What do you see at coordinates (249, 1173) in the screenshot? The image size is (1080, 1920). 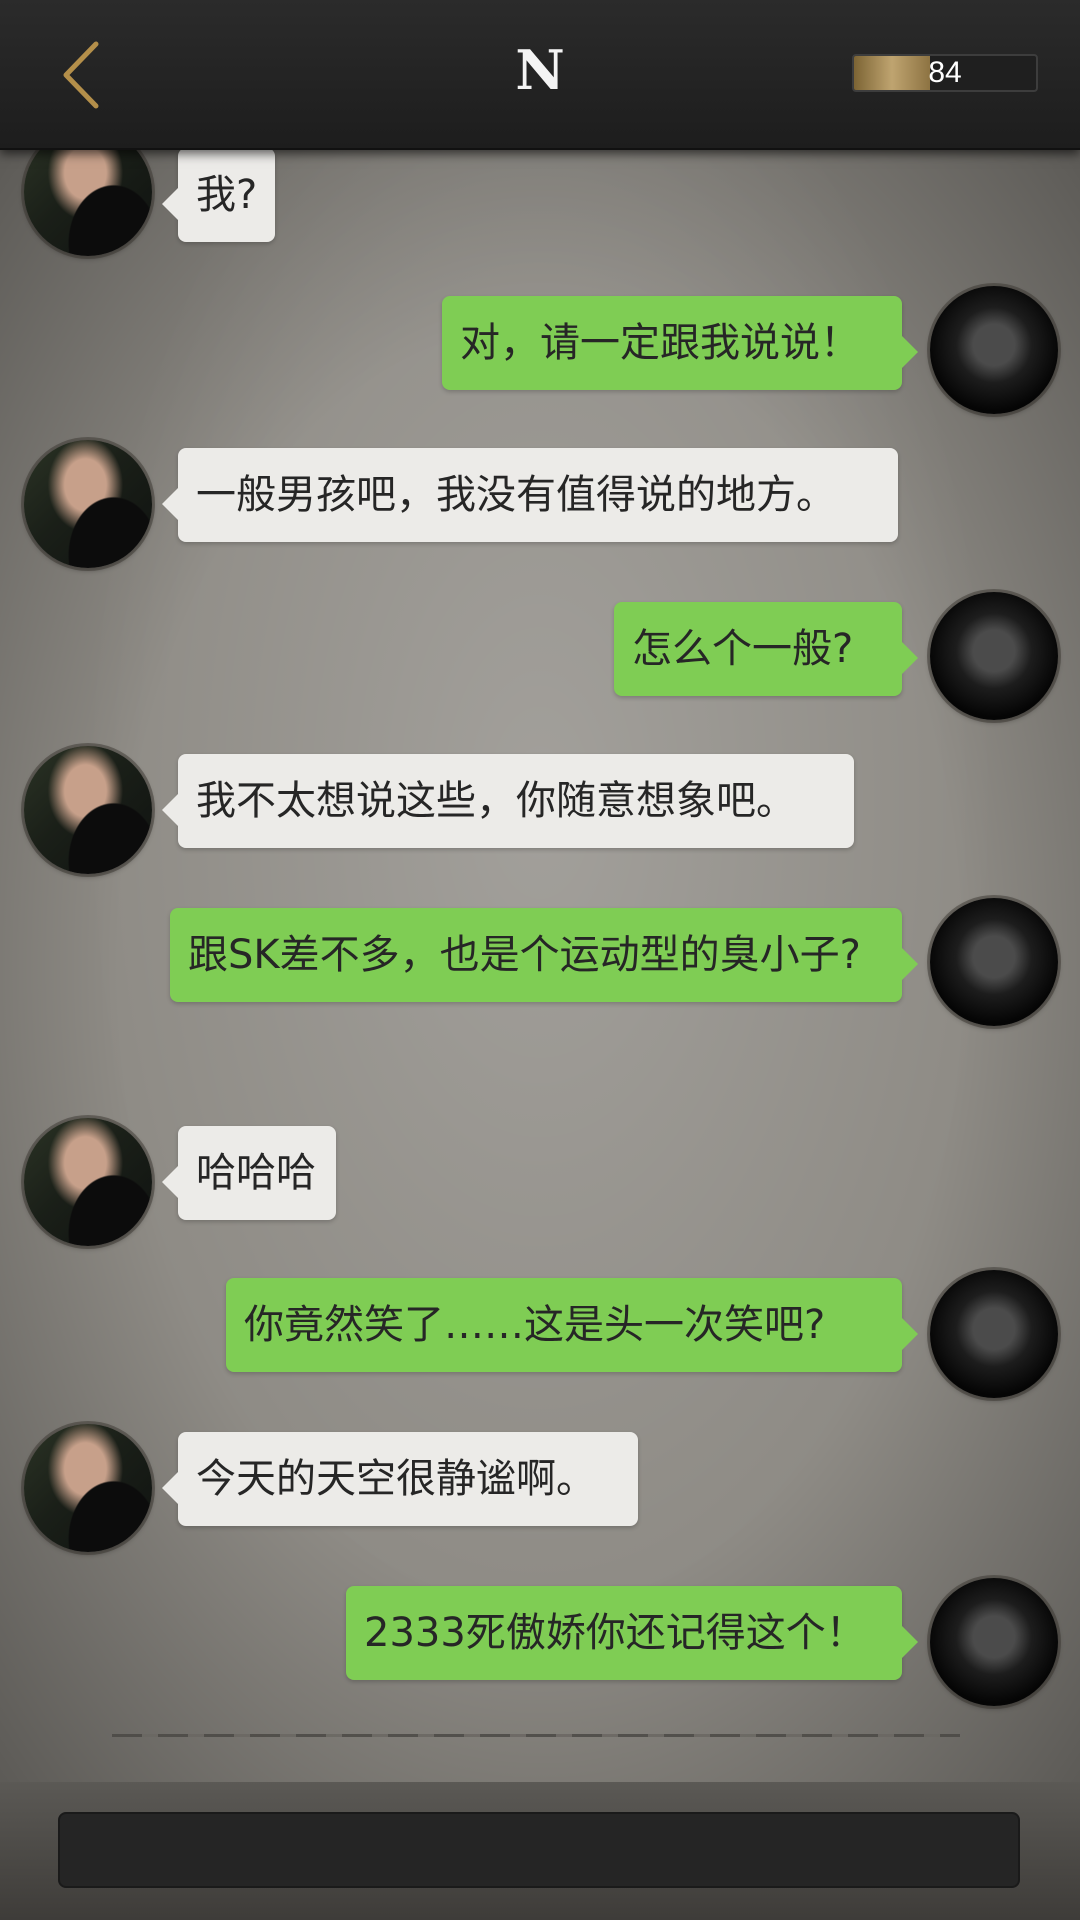 I see `message-bubble-npc: 哈哈哈` at bounding box center [249, 1173].